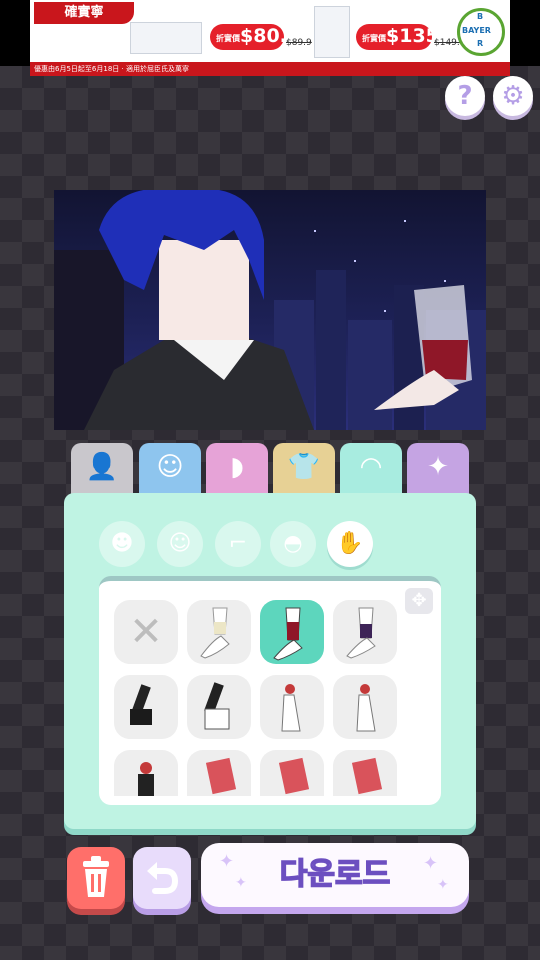 This screenshot has height=960, width=540. What do you see at coordinates (146, 779) in the screenshot?
I see `figure-icon` at bounding box center [146, 779].